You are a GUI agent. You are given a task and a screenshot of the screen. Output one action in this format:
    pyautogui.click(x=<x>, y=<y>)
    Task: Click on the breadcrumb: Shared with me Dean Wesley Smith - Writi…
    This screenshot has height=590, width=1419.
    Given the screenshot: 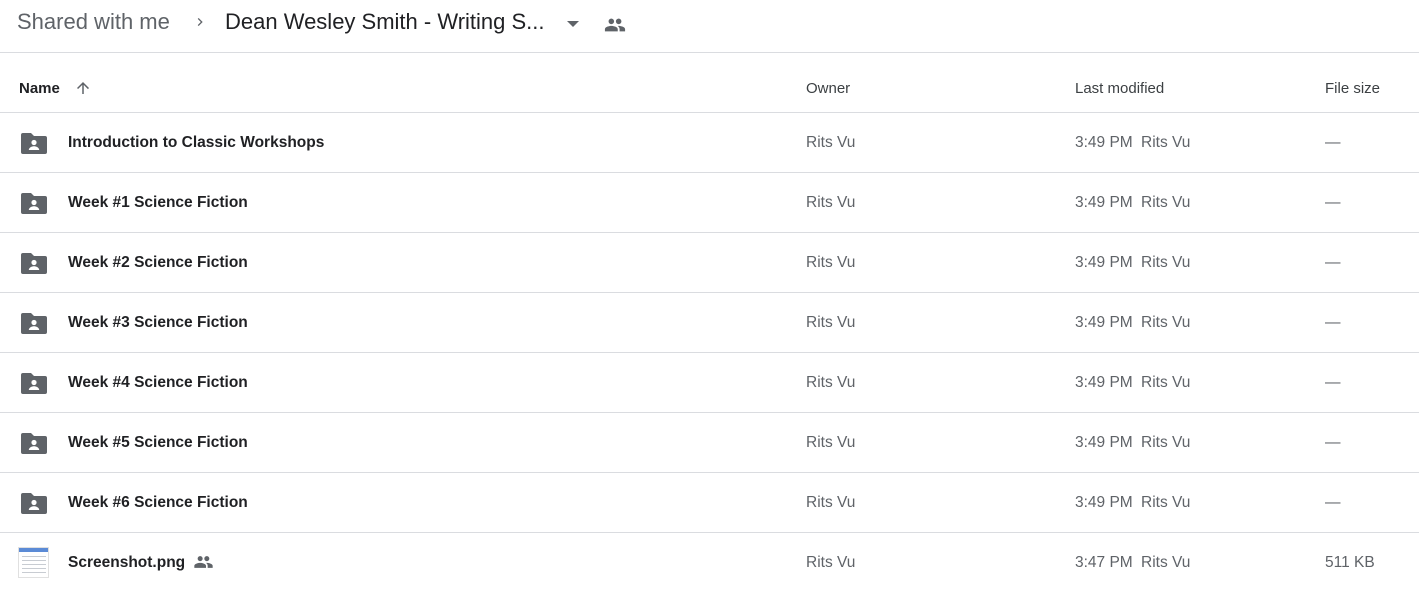 What is the action you would take?
    pyautogui.click(x=709, y=26)
    